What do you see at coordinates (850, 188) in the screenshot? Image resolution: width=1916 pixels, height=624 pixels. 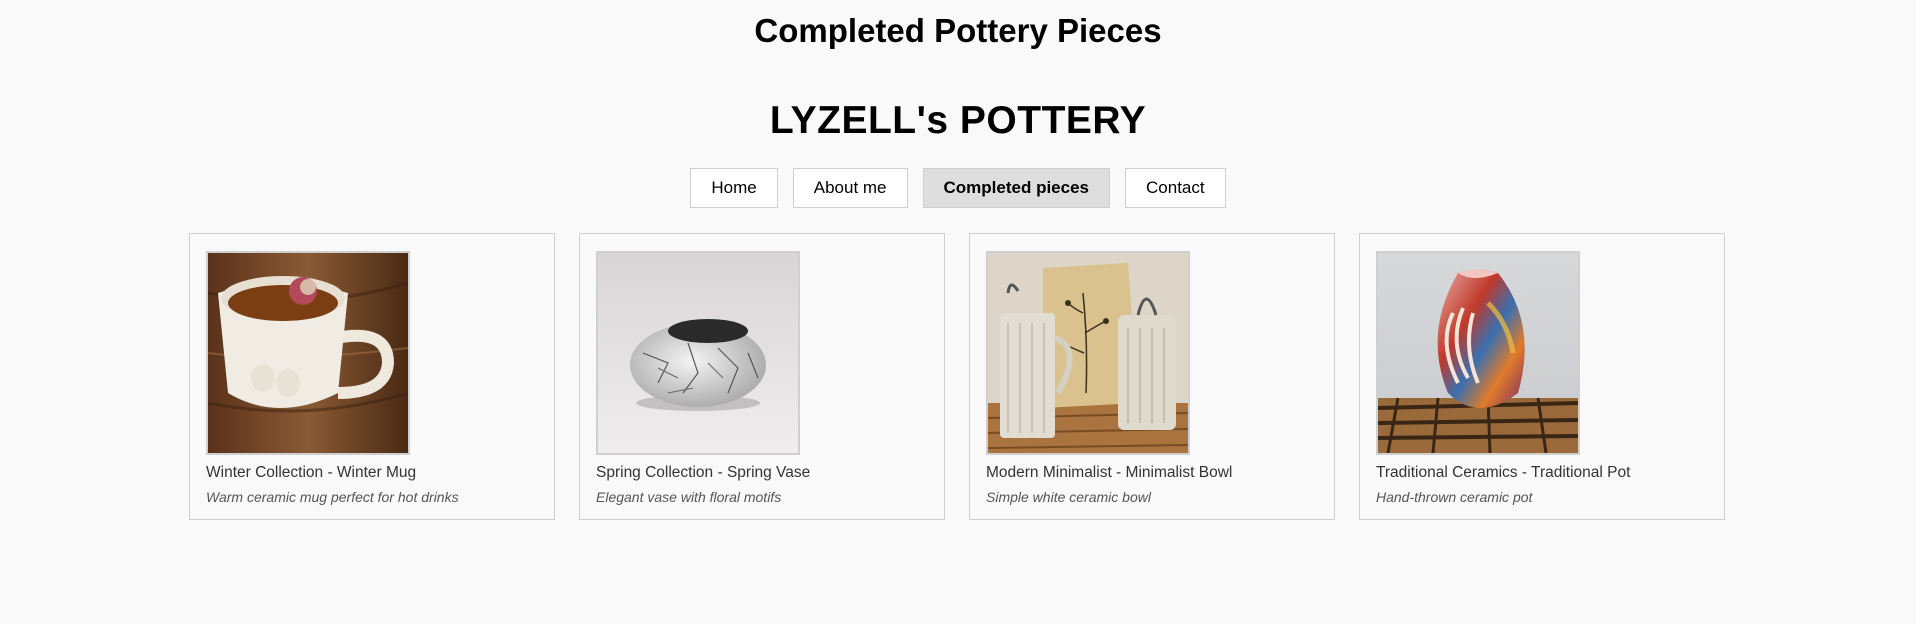 I see `nav-about-button: About me` at bounding box center [850, 188].